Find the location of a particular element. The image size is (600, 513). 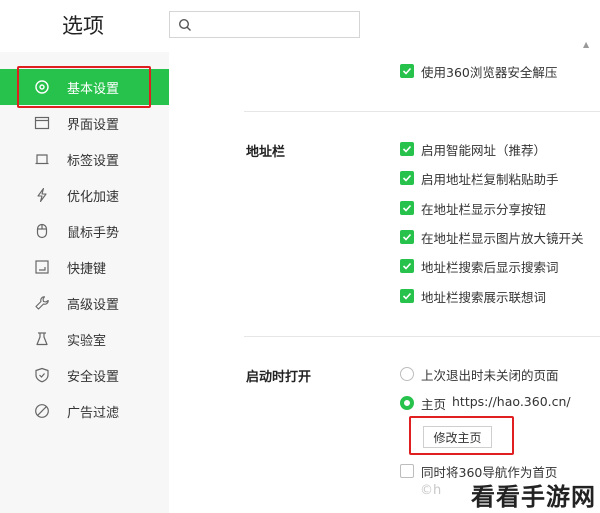

mouse-icon is located at coordinates (42, 231).